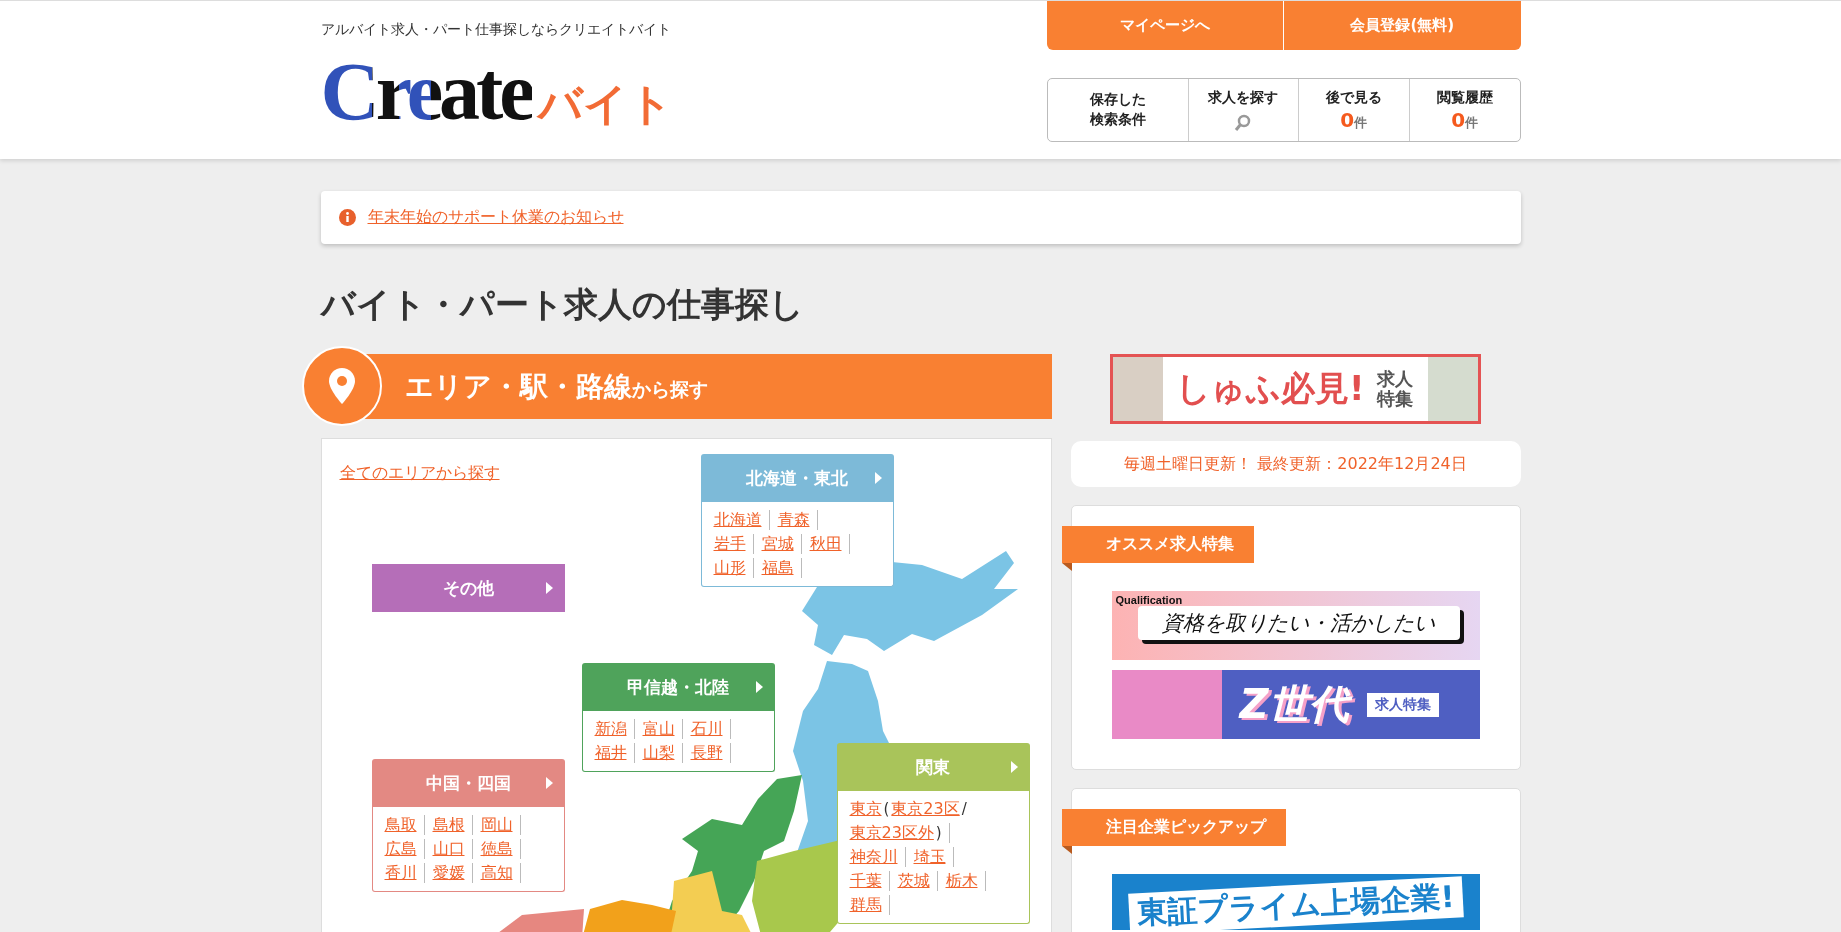 This screenshot has height=932, width=1841. I want to click on region-header: 中国・四国, so click(468, 783).